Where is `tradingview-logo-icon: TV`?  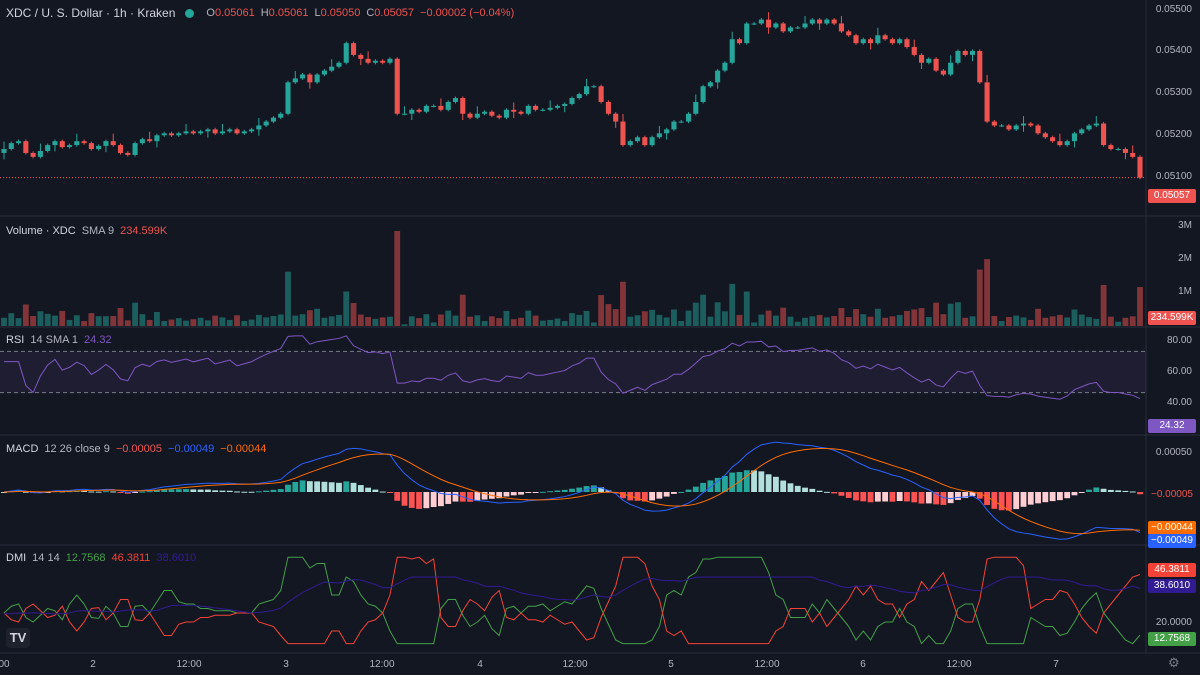 tradingview-logo-icon: TV is located at coordinates (18, 638).